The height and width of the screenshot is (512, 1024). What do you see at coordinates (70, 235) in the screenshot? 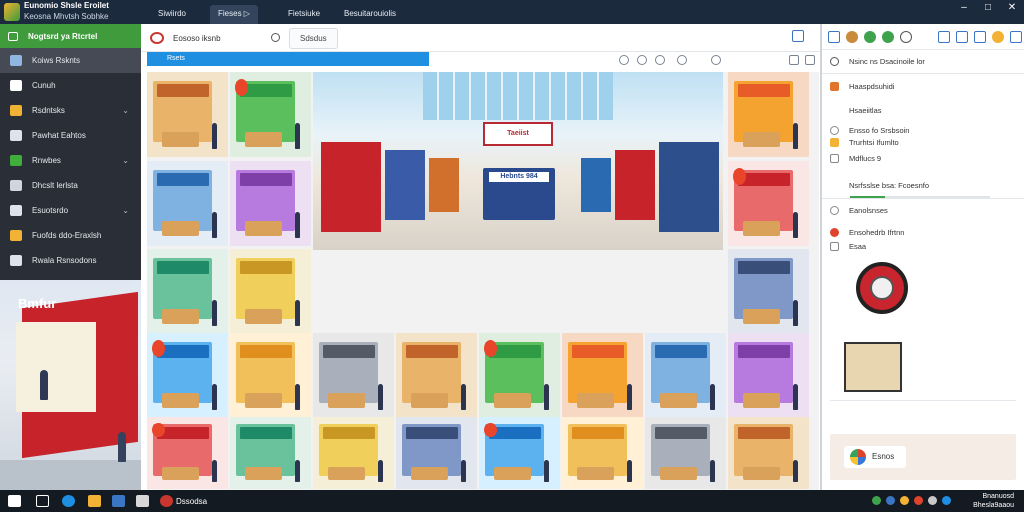
I see `sidebar-item-8: Fuofds ddo-Eraxlsh` at bounding box center [70, 235].